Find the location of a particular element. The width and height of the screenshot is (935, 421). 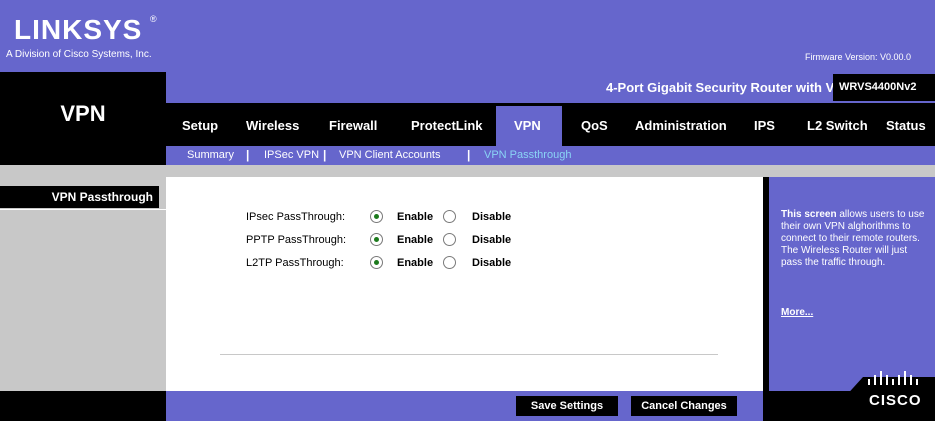

tab-wireless: Wireless is located at coordinates (272, 125).